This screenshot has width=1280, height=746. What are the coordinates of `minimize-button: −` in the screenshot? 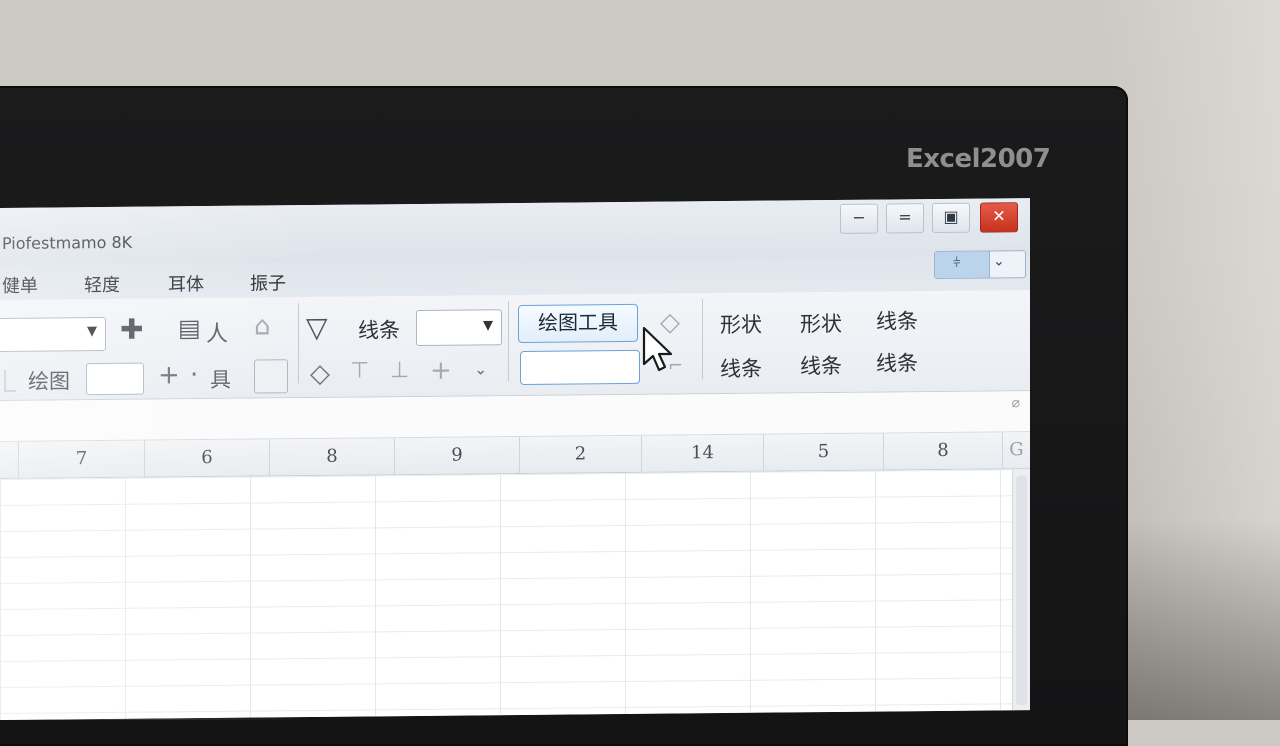 It's located at (859, 218).